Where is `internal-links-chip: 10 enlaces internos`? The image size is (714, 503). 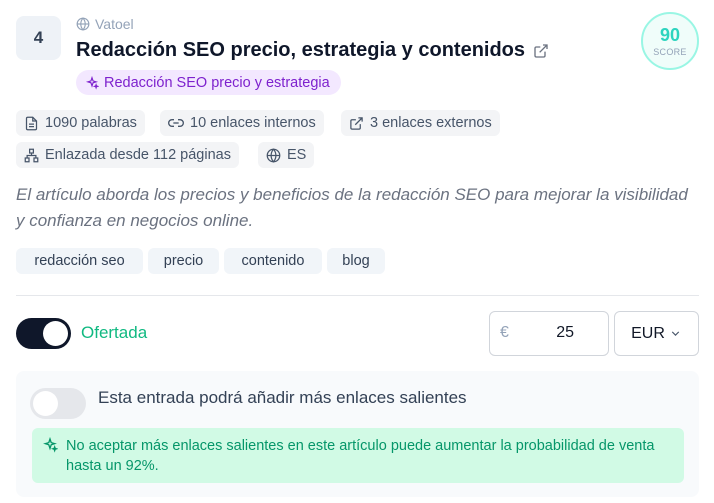 internal-links-chip: 10 enlaces internos is located at coordinates (242, 123).